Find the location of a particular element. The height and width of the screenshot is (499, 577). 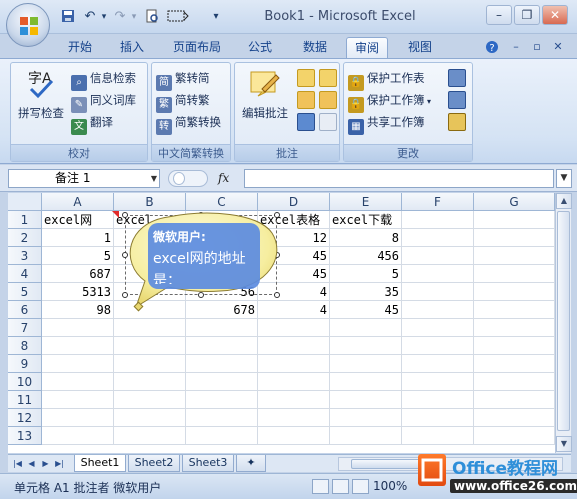

row-header-1: 1 is located at coordinates (25, 220).